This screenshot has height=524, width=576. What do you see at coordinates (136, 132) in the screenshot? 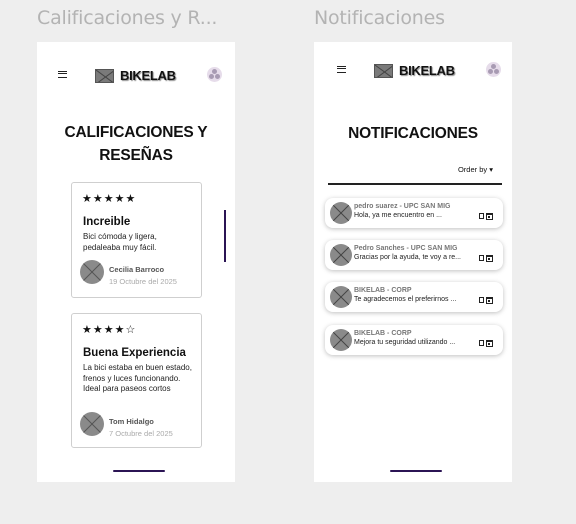
I see `page-title-line1: CALIFICACIONES Y` at bounding box center [136, 132].